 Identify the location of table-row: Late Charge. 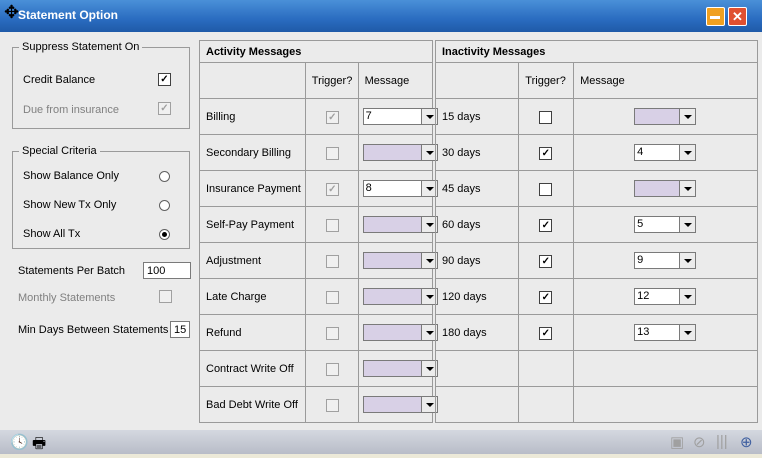
(318, 296).